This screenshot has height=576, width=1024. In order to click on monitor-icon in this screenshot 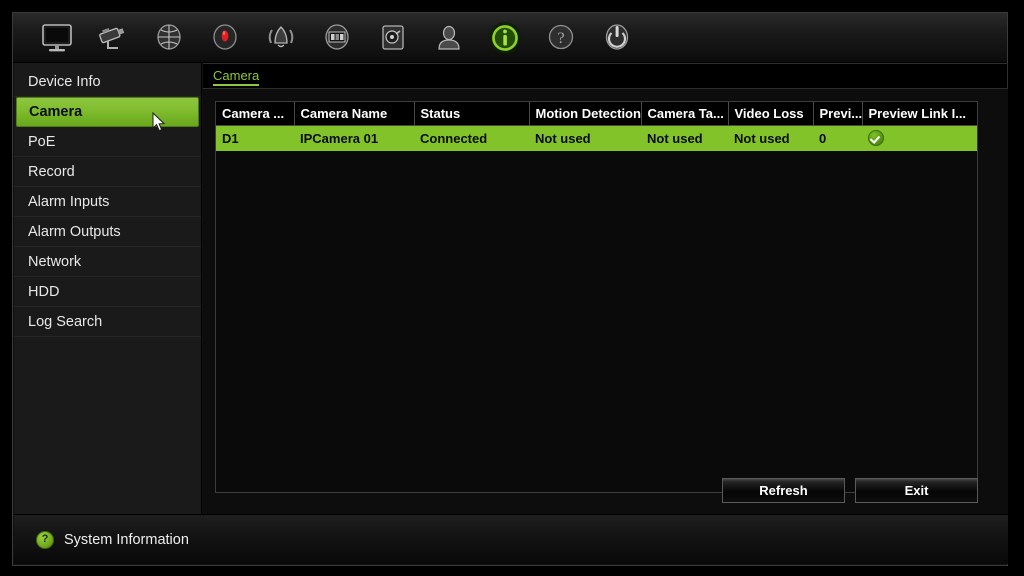, I will do `click(57, 38)`.